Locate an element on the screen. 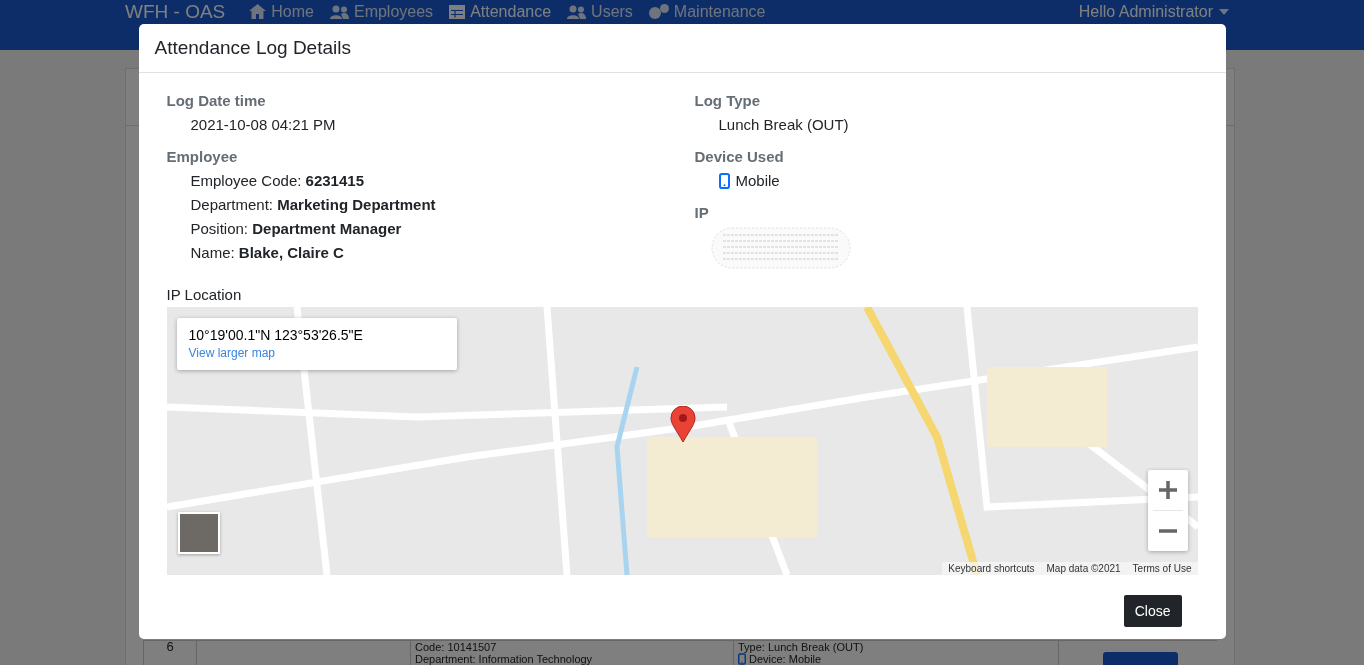  nav-link: Maintenance is located at coordinates (707, 11).